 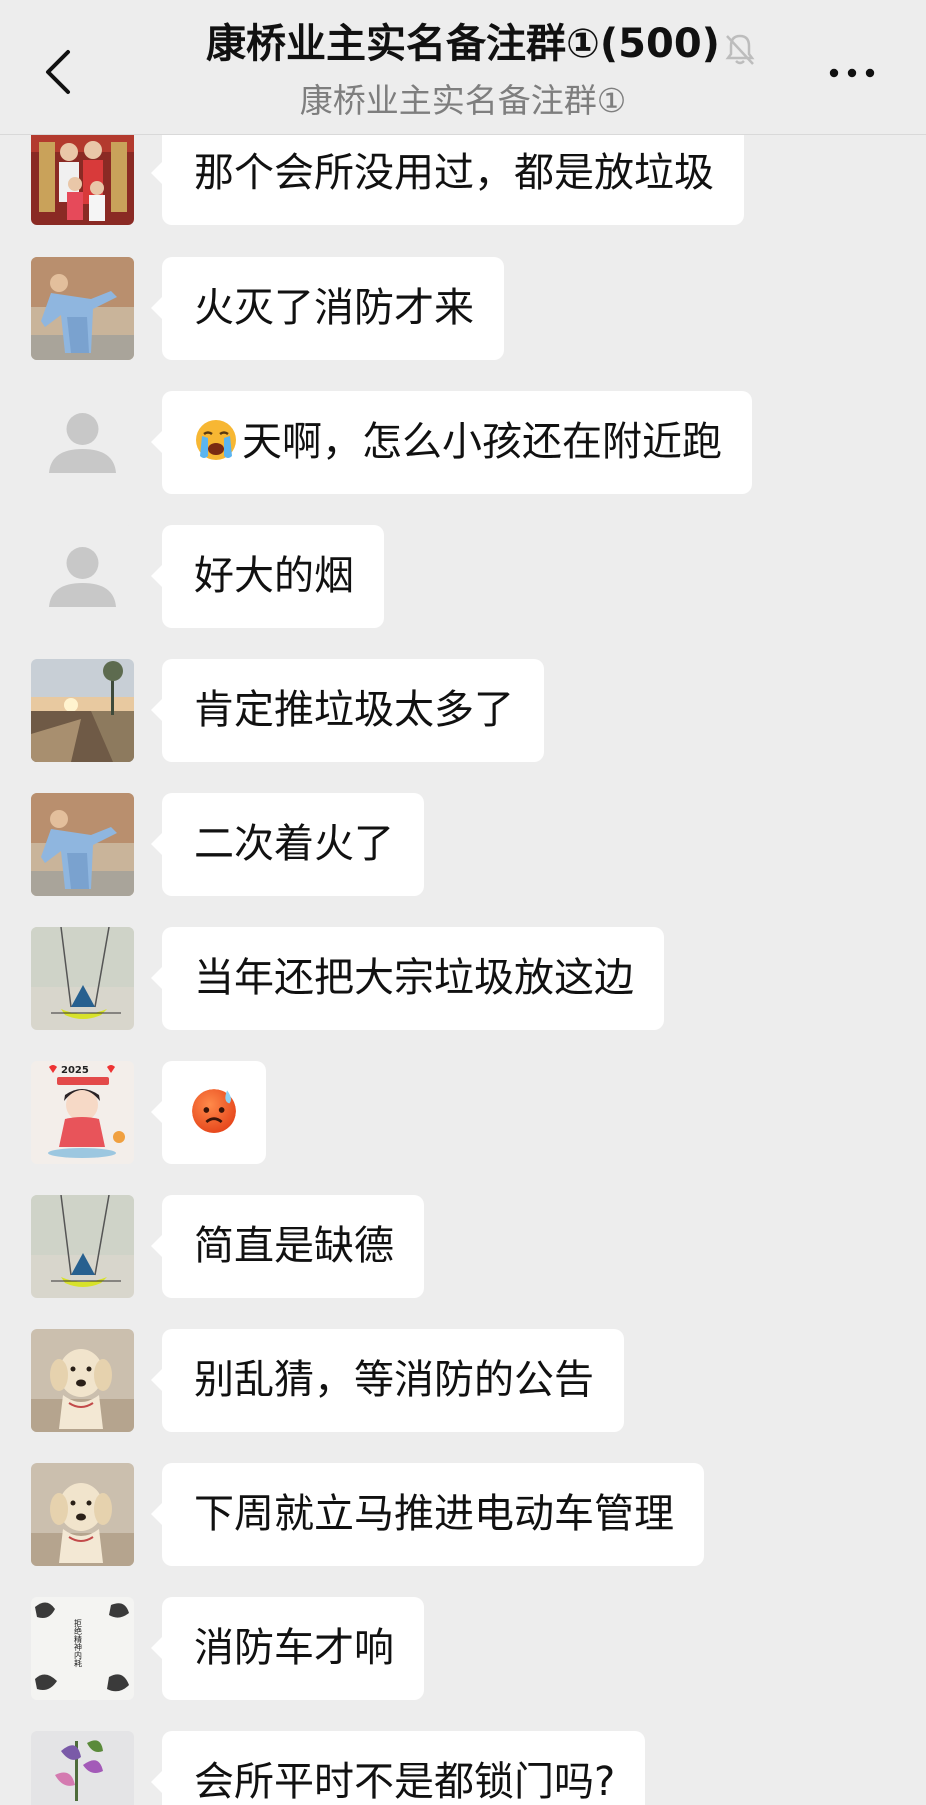 What do you see at coordinates (82, 173) in the screenshot?
I see `family-photo-avatar` at bounding box center [82, 173].